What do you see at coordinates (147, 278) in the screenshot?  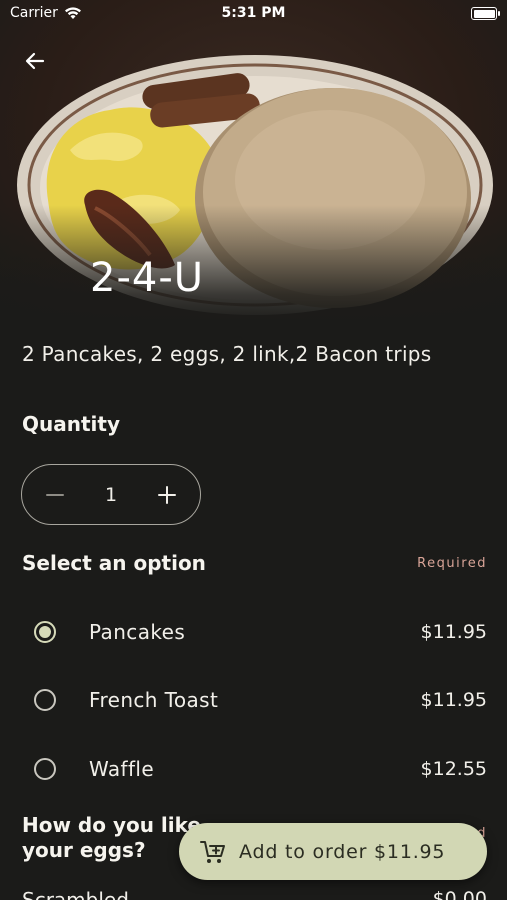 I see `item-title: 2-4-U` at bounding box center [147, 278].